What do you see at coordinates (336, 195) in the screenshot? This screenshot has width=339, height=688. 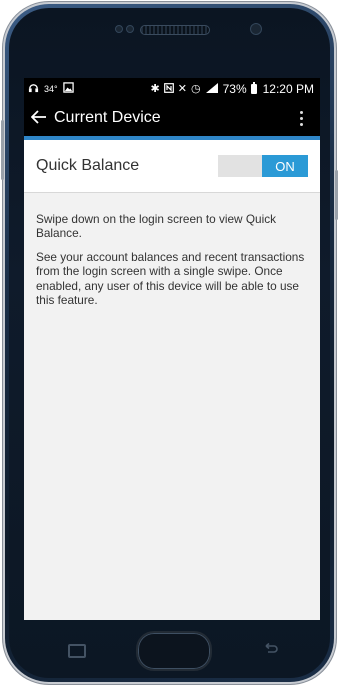 I see `power-button` at bounding box center [336, 195].